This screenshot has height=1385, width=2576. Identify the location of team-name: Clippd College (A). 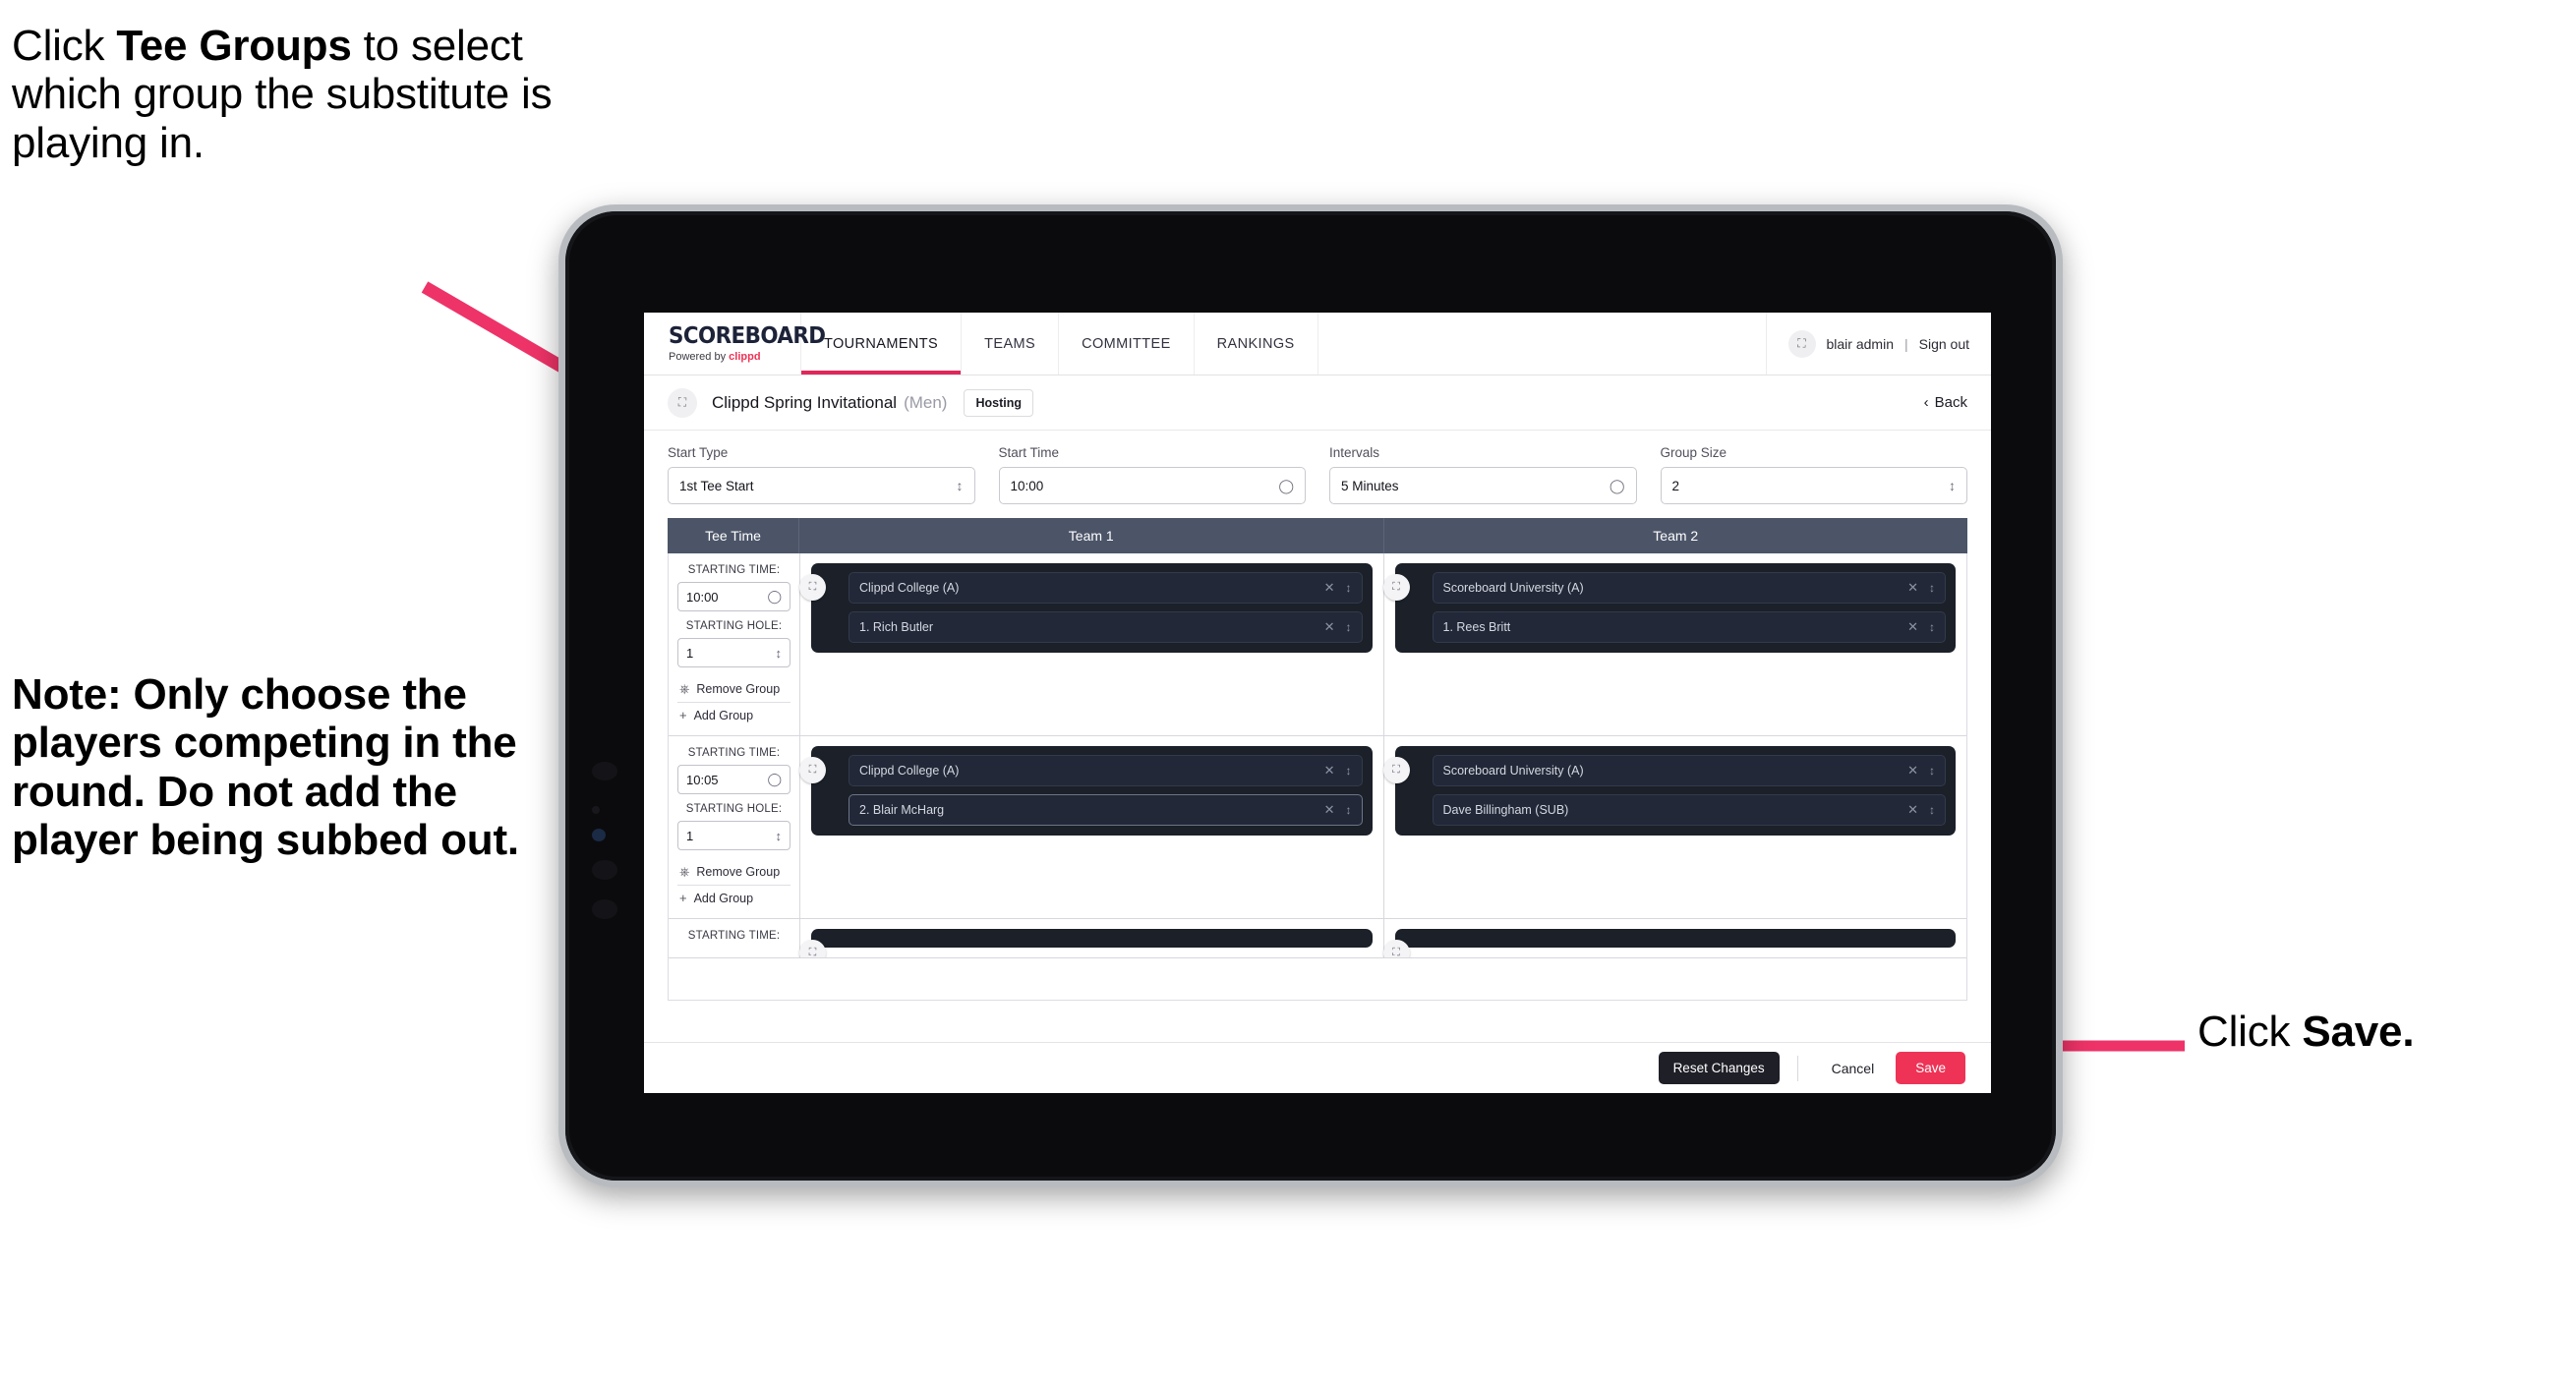
(909, 771).